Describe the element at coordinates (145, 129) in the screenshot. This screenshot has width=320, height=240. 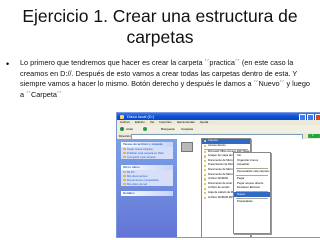
I see `forward-arrow-icon` at that location.